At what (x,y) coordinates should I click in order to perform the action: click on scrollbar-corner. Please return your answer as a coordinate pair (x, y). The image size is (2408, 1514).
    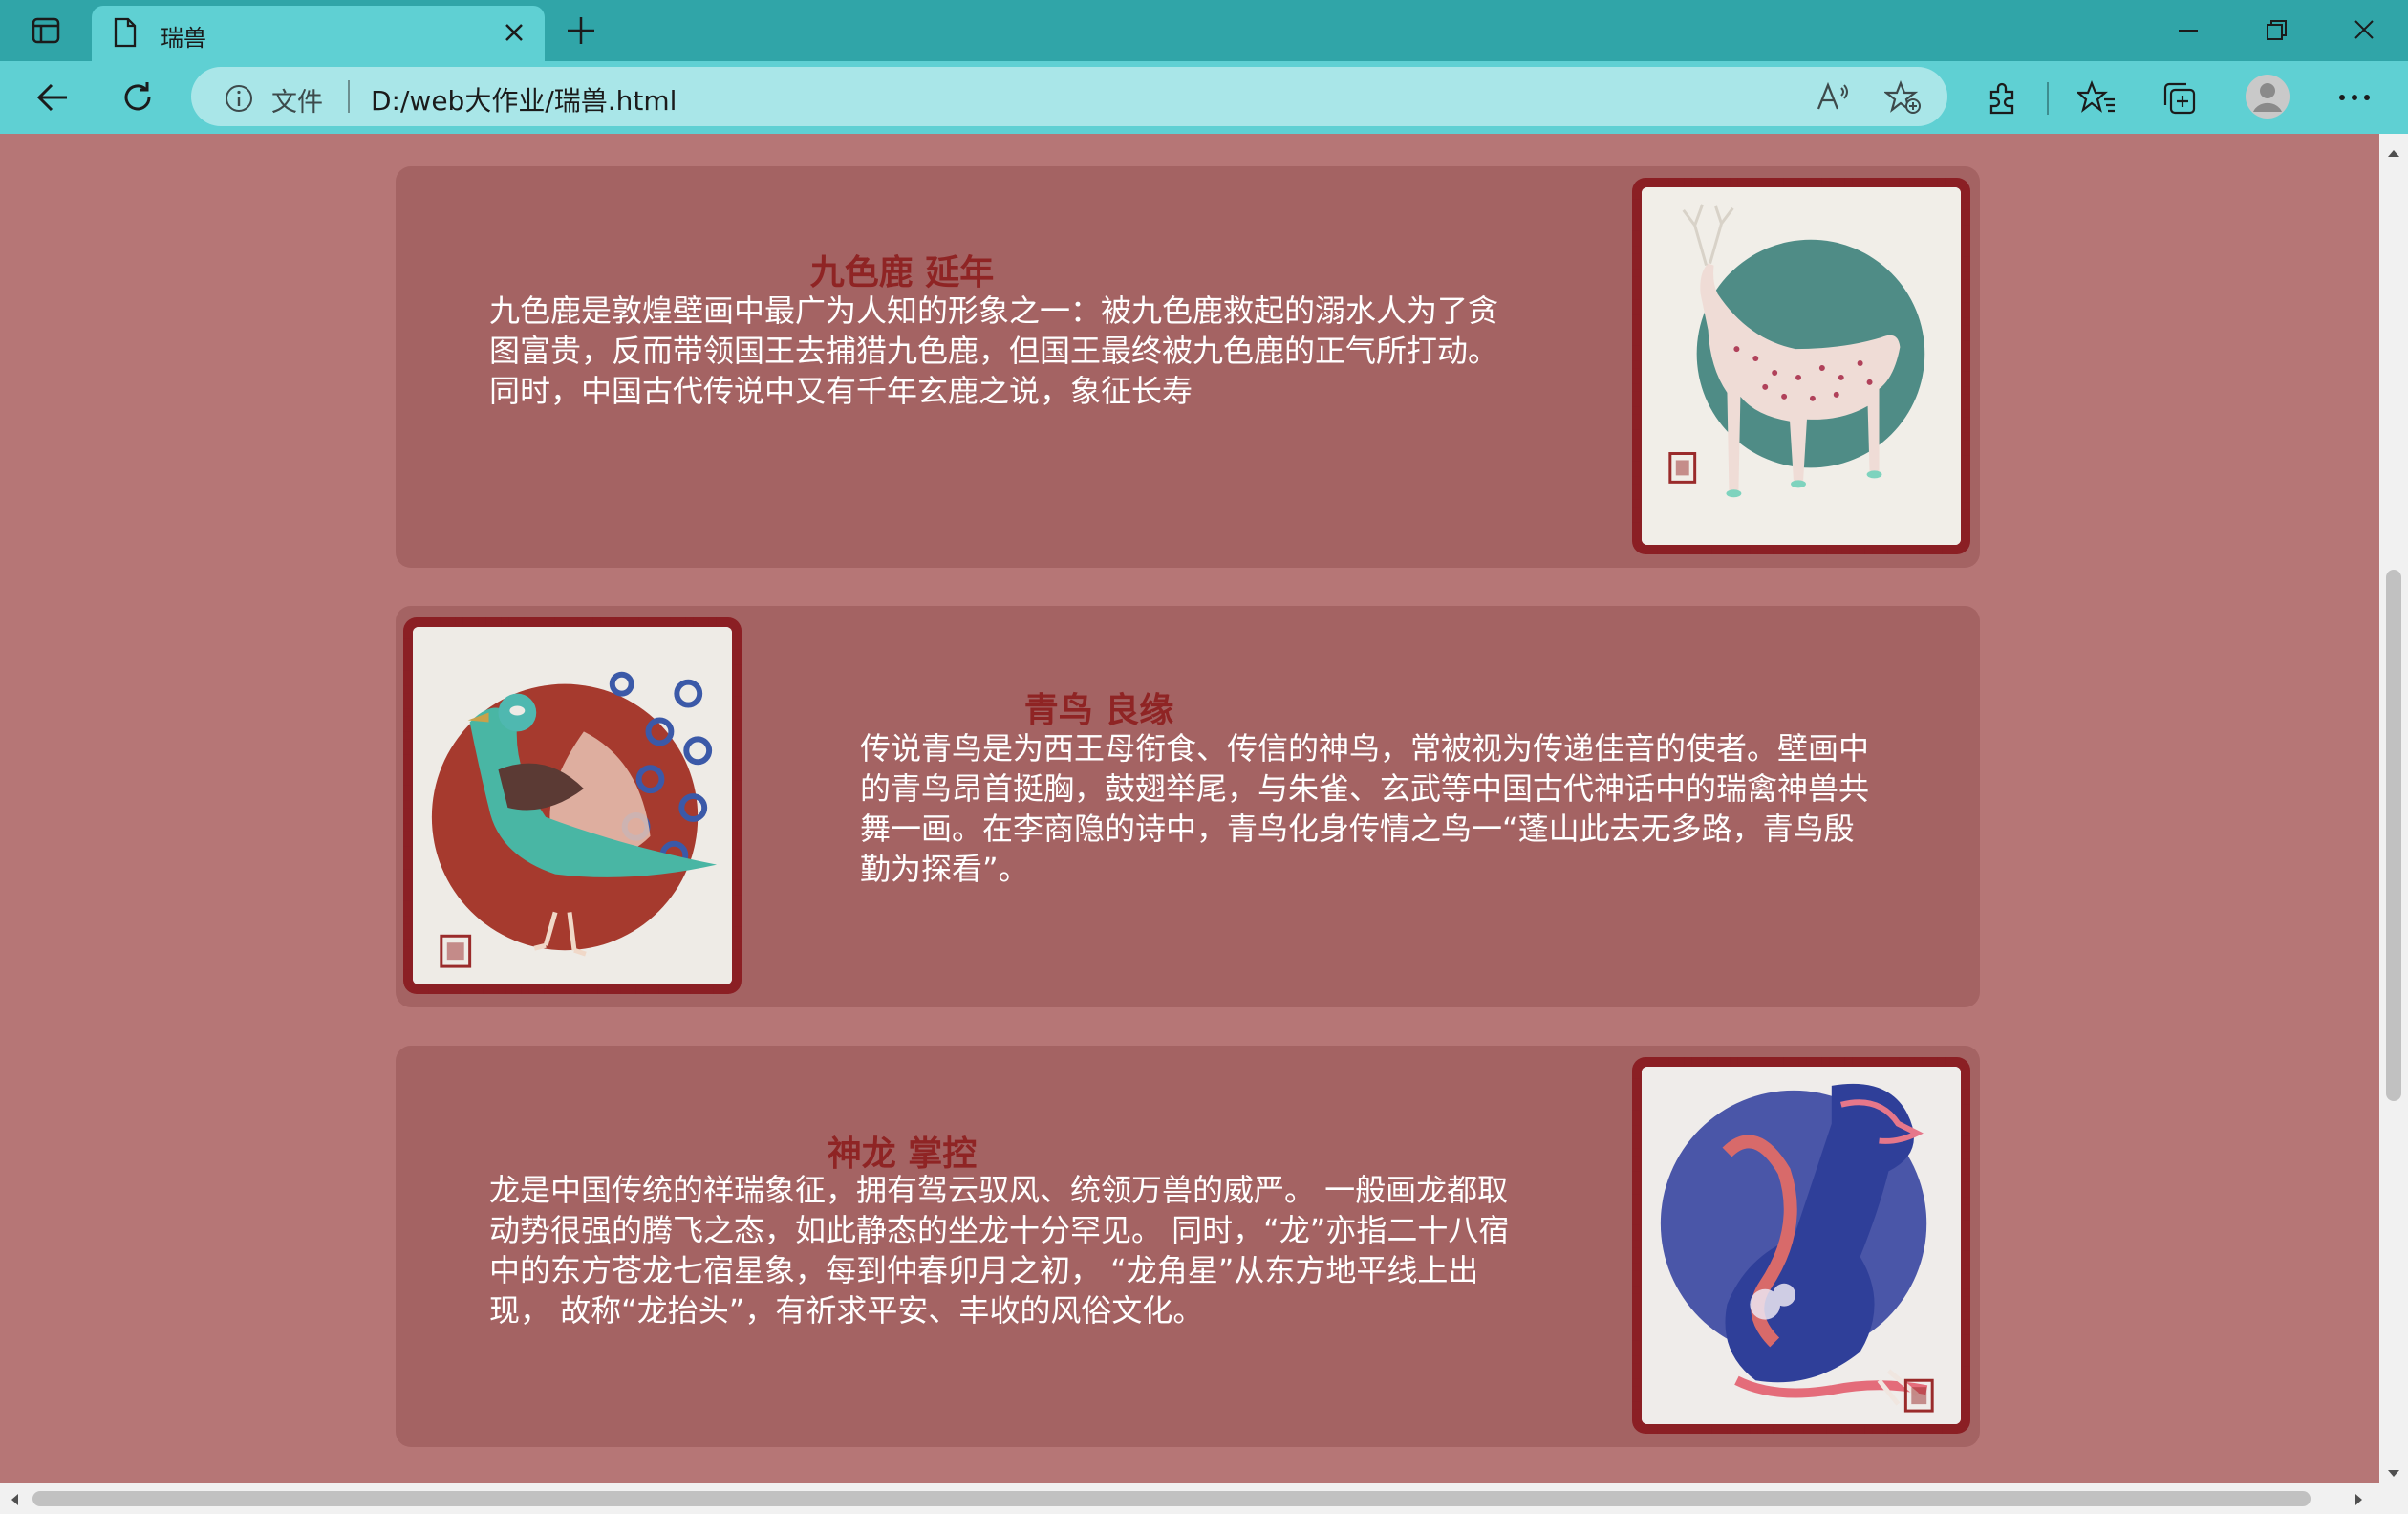
    Looking at the image, I should click on (2394, 1498).